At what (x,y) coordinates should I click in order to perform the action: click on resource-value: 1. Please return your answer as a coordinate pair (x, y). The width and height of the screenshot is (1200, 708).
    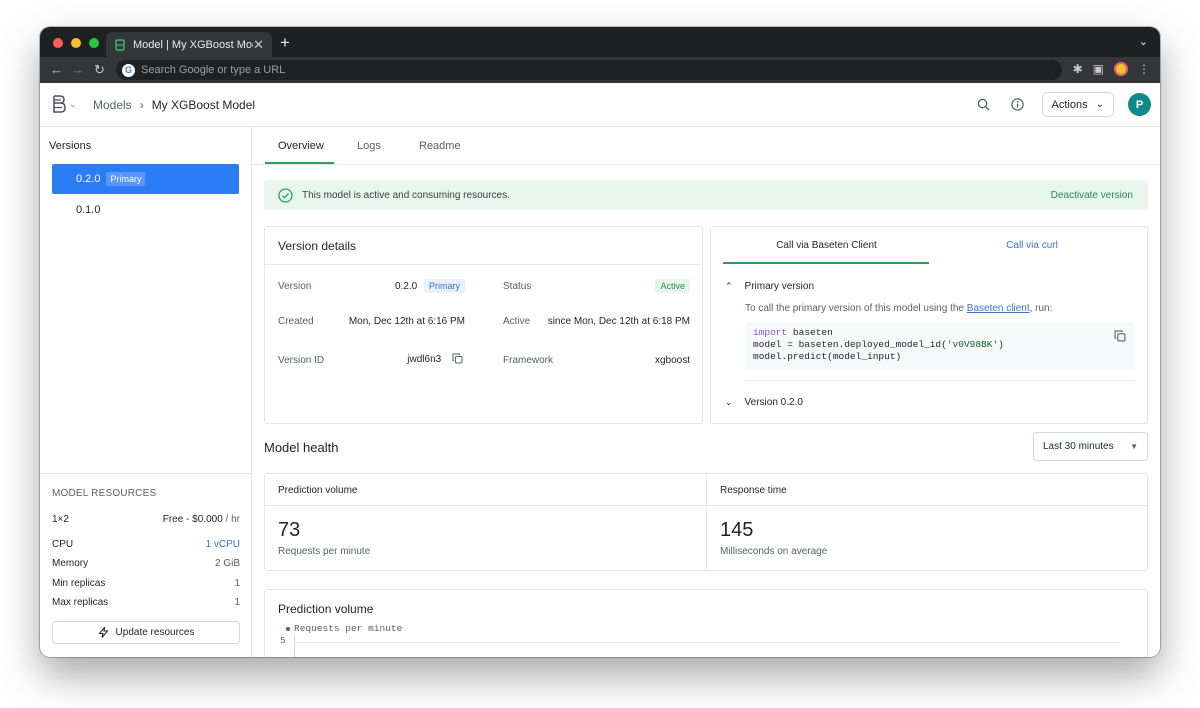
    Looking at the image, I should click on (237, 602).